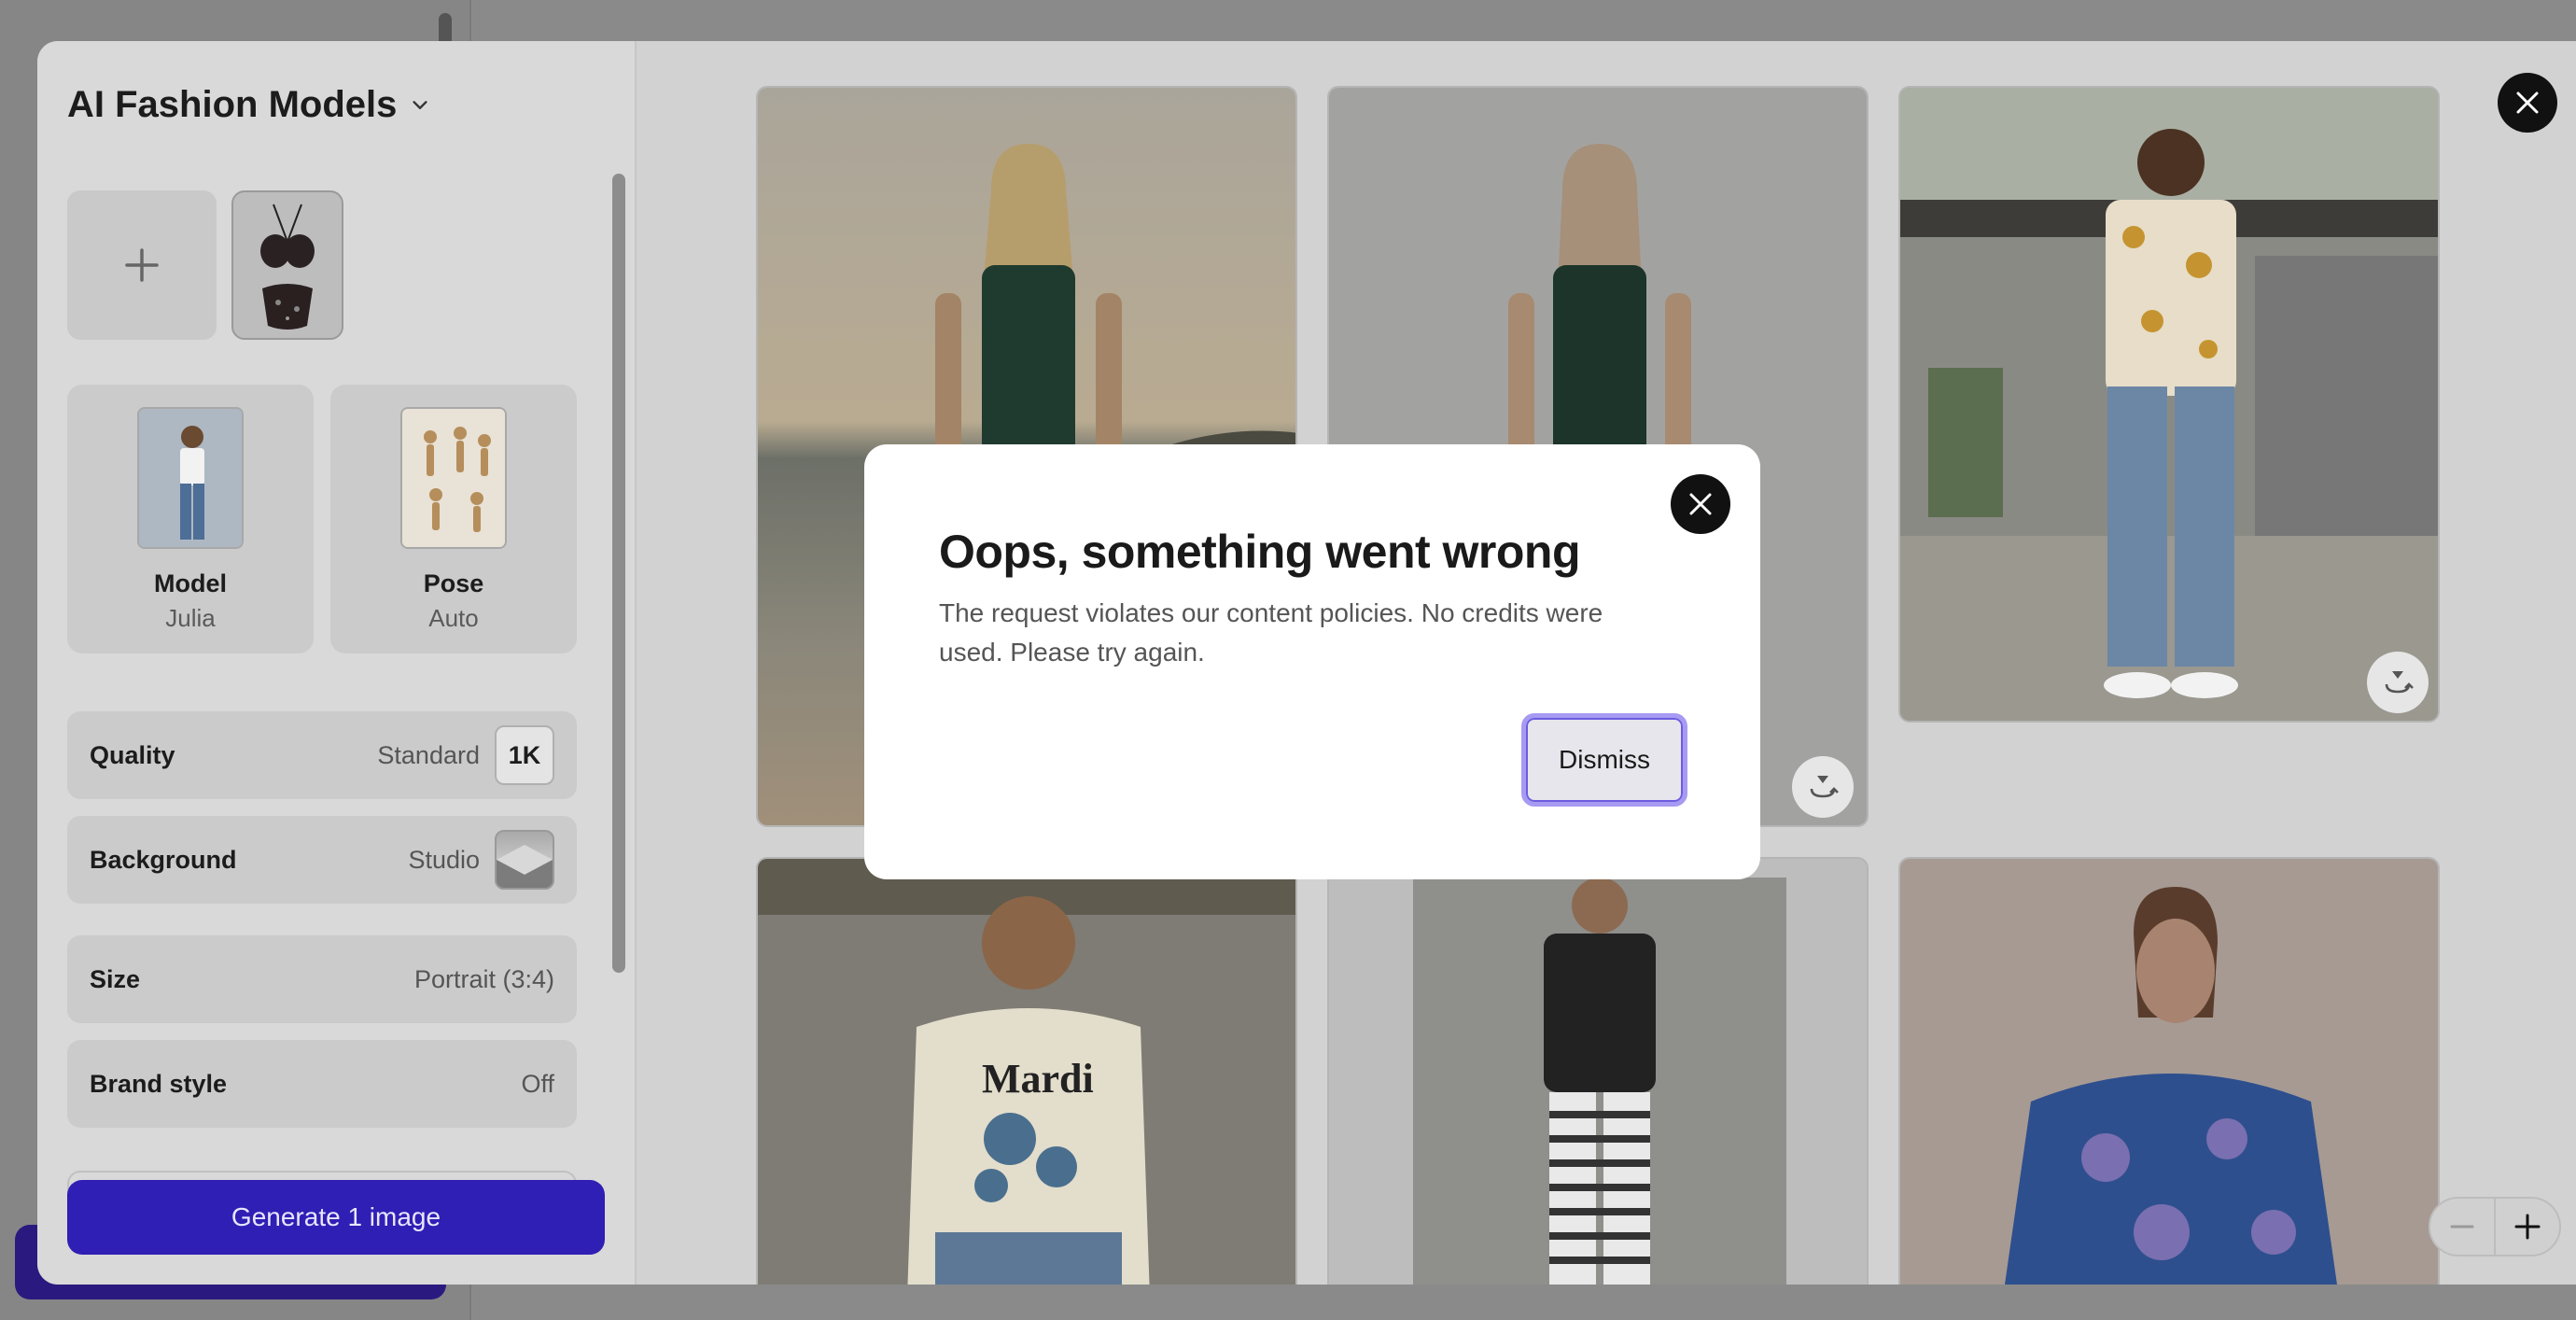 This screenshot has width=2576, height=1320. What do you see at coordinates (524, 755) in the screenshot?
I see `resolution-badge: 1K` at bounding box center [524, 755].